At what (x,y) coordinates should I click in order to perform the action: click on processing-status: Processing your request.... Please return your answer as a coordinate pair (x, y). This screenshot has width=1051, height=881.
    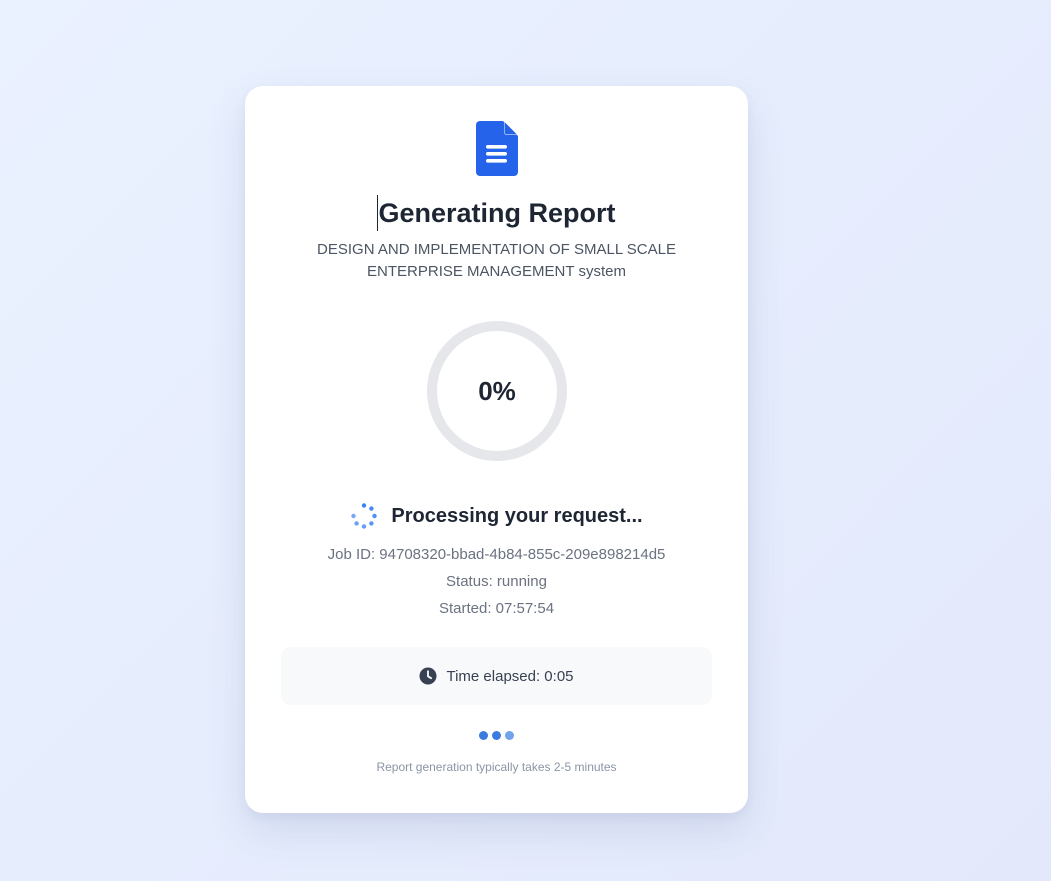
    Looking at the image, I should click on (496, 516).